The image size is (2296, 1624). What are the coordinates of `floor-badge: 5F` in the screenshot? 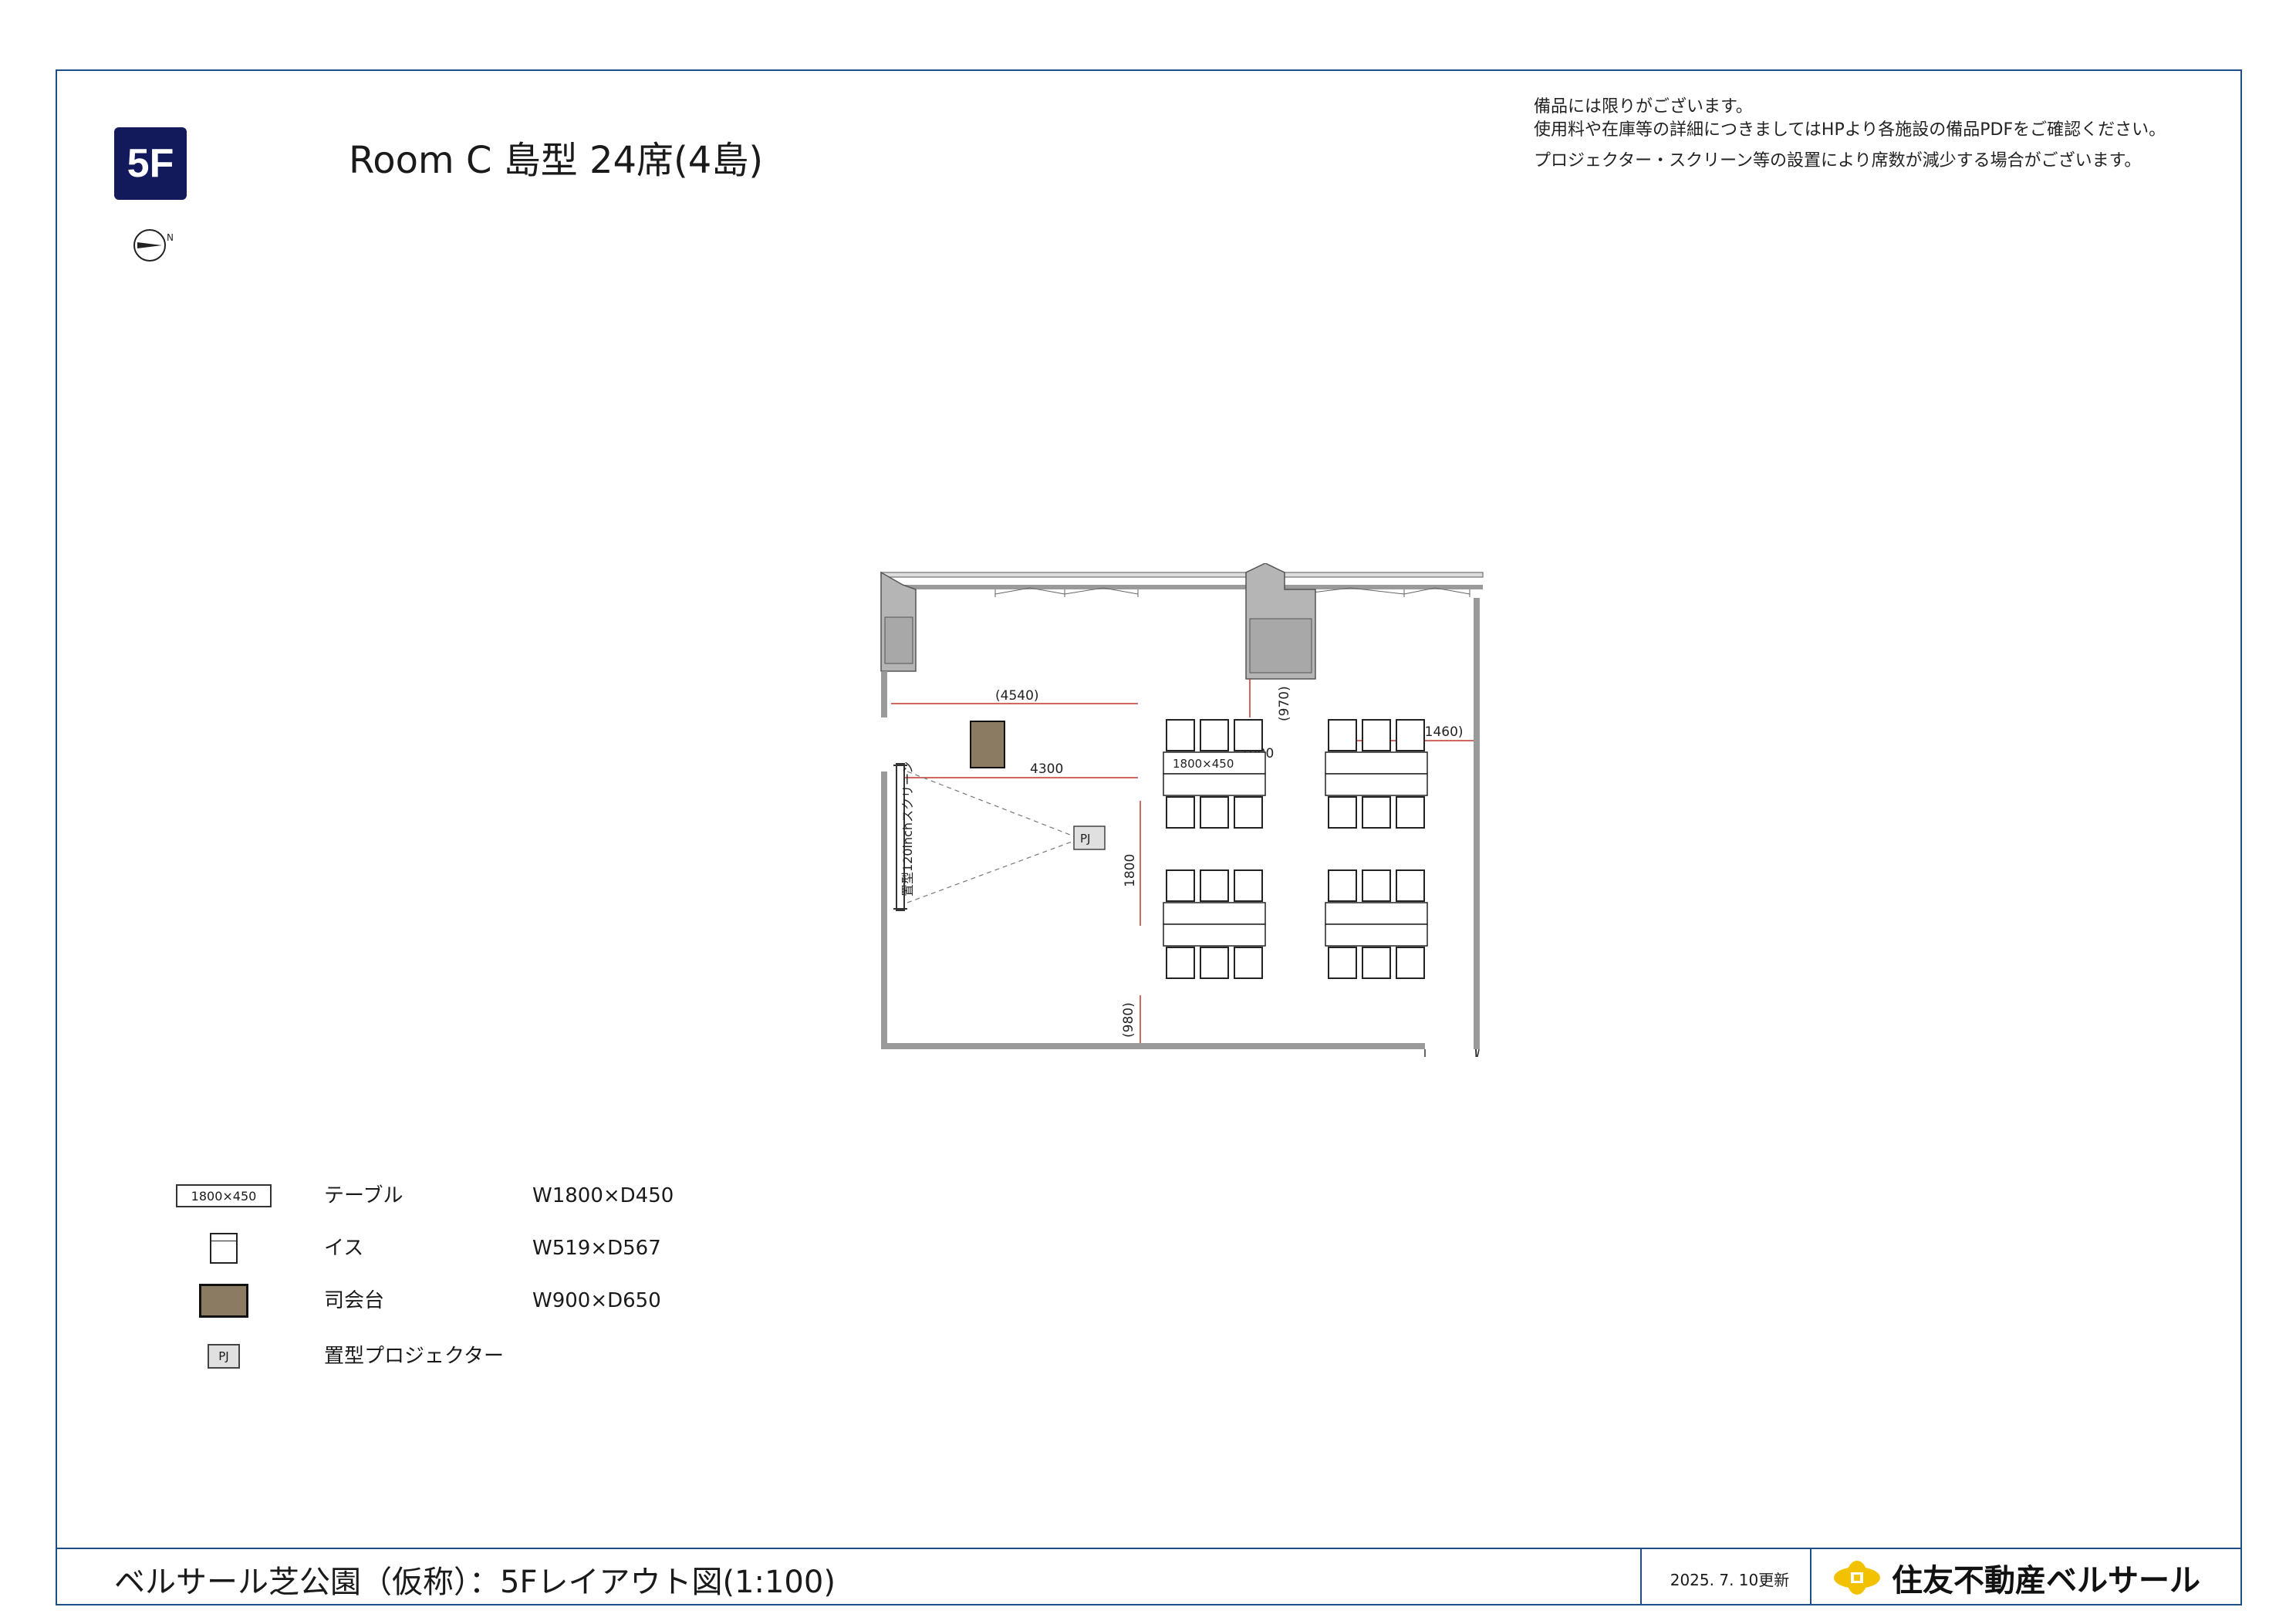 It's located at (150, 163).